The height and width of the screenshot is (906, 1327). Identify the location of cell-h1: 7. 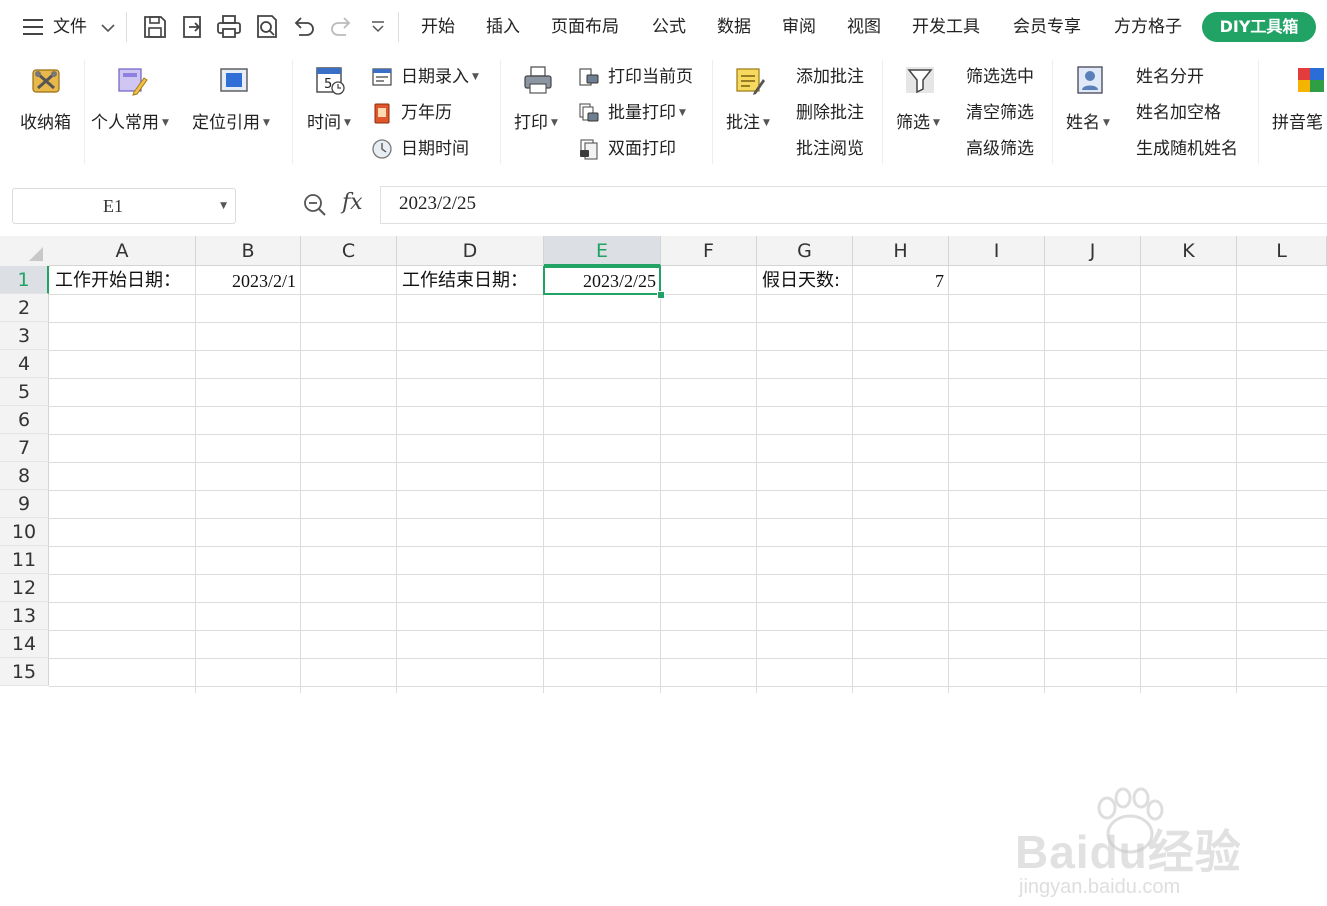
(901, 280).